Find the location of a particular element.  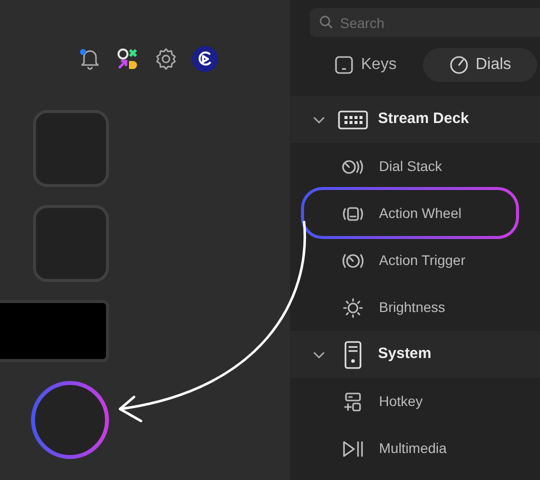

key-icon is located at coordinates (344, 65).